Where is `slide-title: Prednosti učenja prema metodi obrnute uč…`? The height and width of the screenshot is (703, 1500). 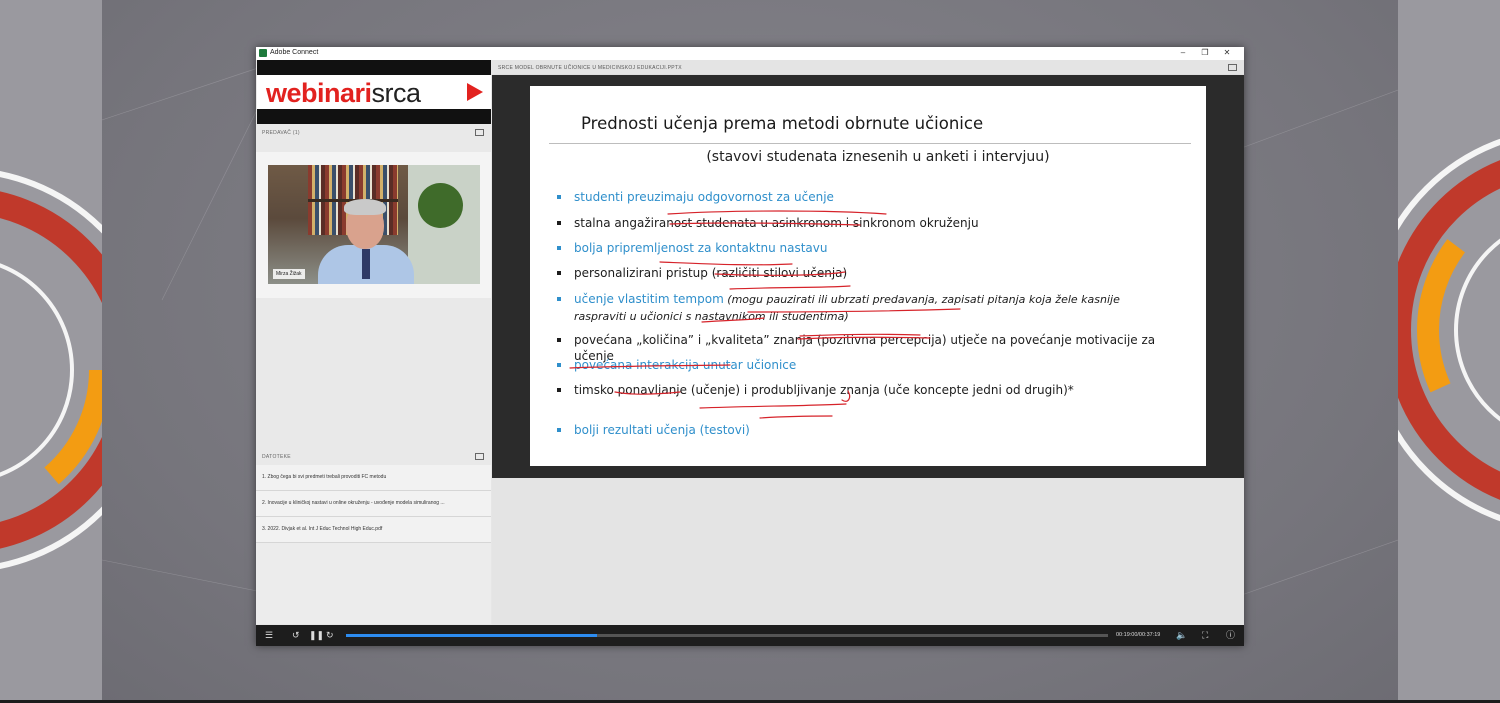
slide-title: Prednosti učenja prema metodi obrnute uč… is located at coordinates (782, 123).